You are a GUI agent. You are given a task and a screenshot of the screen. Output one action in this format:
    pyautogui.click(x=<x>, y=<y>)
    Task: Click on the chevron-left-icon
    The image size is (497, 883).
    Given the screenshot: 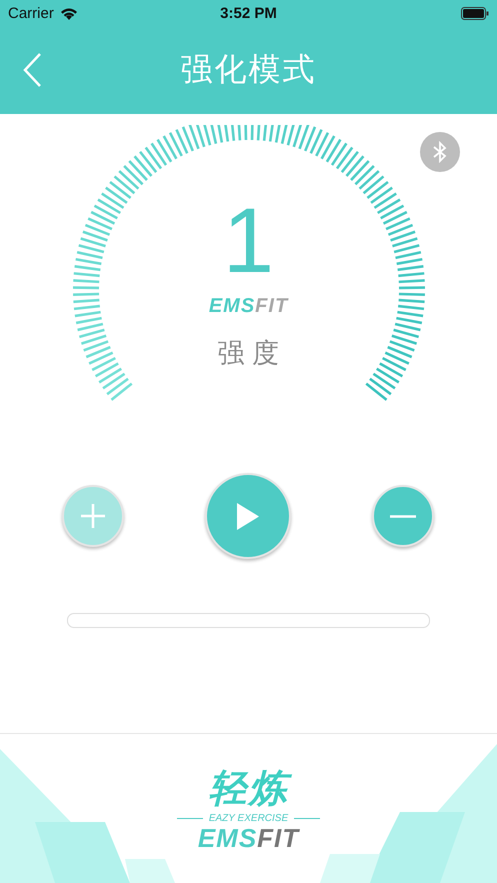 What is the action you would take?
    pyautogui.click(x=32, y=70)
    